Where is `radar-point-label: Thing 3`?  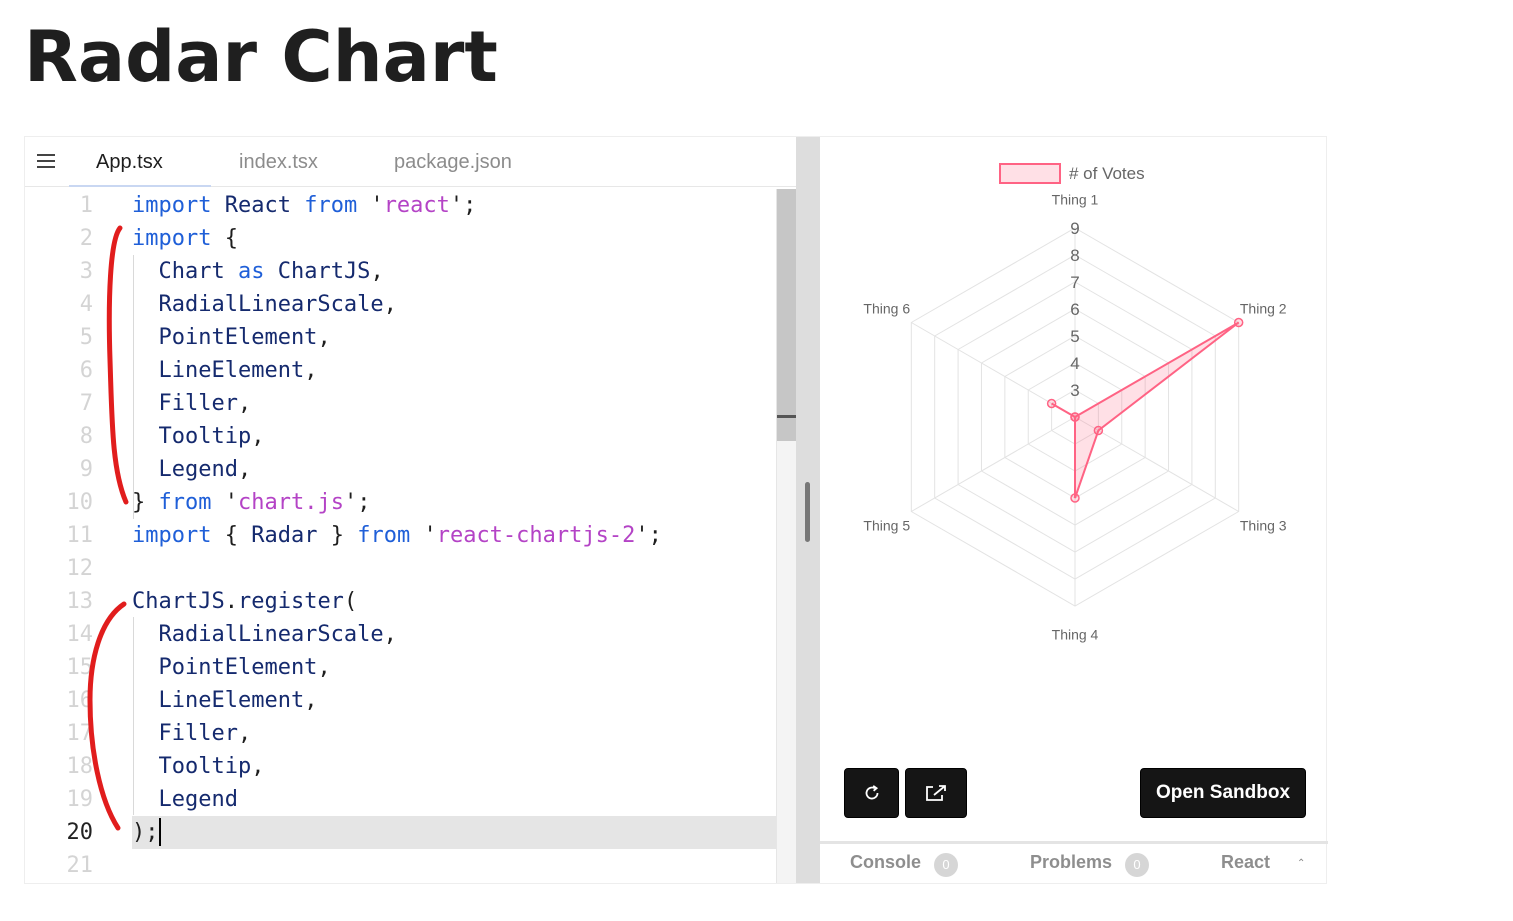
radar-point-label: Thing 3 is located at coordinates (1263, 526).